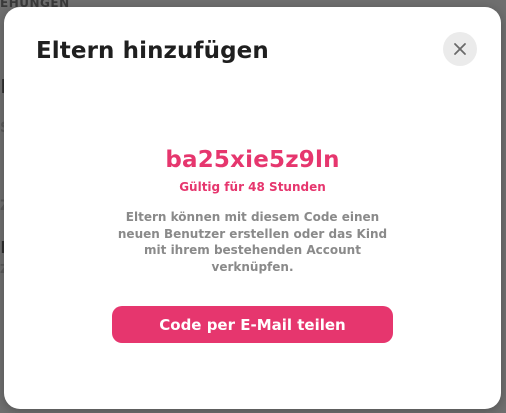  Describe the element at coordinates (252, 160) in the screenshot. I see `invite-code: ba25xie5z9ln` at that location.